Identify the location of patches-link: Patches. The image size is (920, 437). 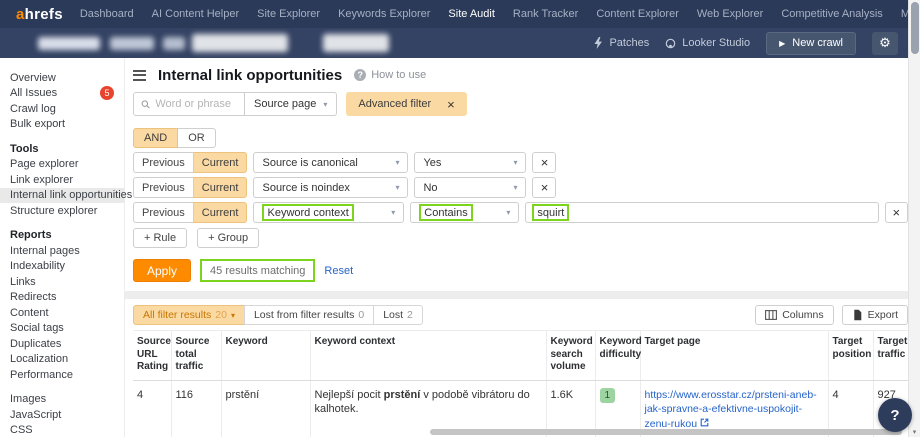
(621, 43).